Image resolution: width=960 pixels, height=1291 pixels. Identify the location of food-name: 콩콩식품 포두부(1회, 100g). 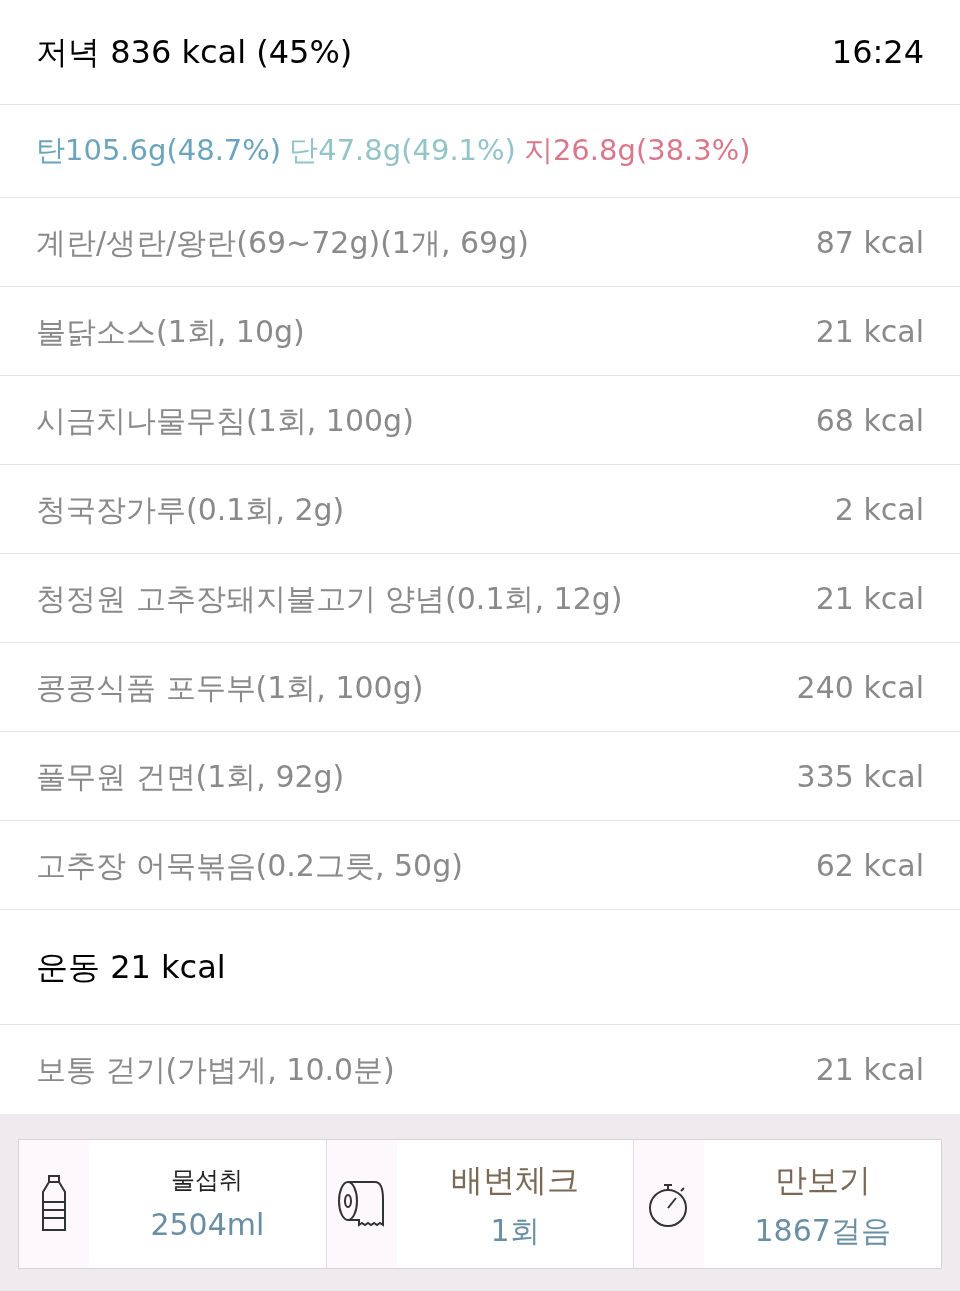
(230, 687).